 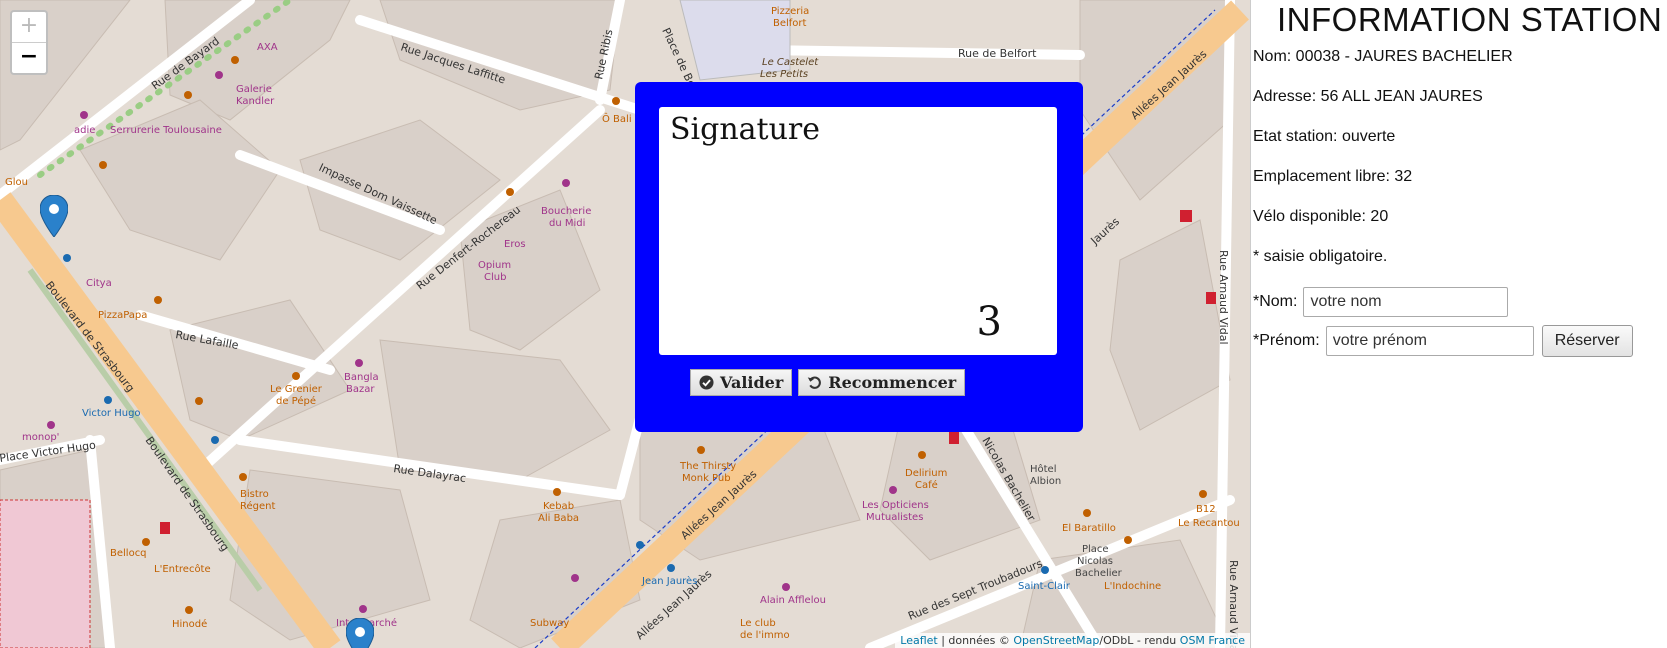 What do you see at coordinates (257, 506) in the screenshot?
I see `svg-text: Régent` at bounding box center [257, 506].